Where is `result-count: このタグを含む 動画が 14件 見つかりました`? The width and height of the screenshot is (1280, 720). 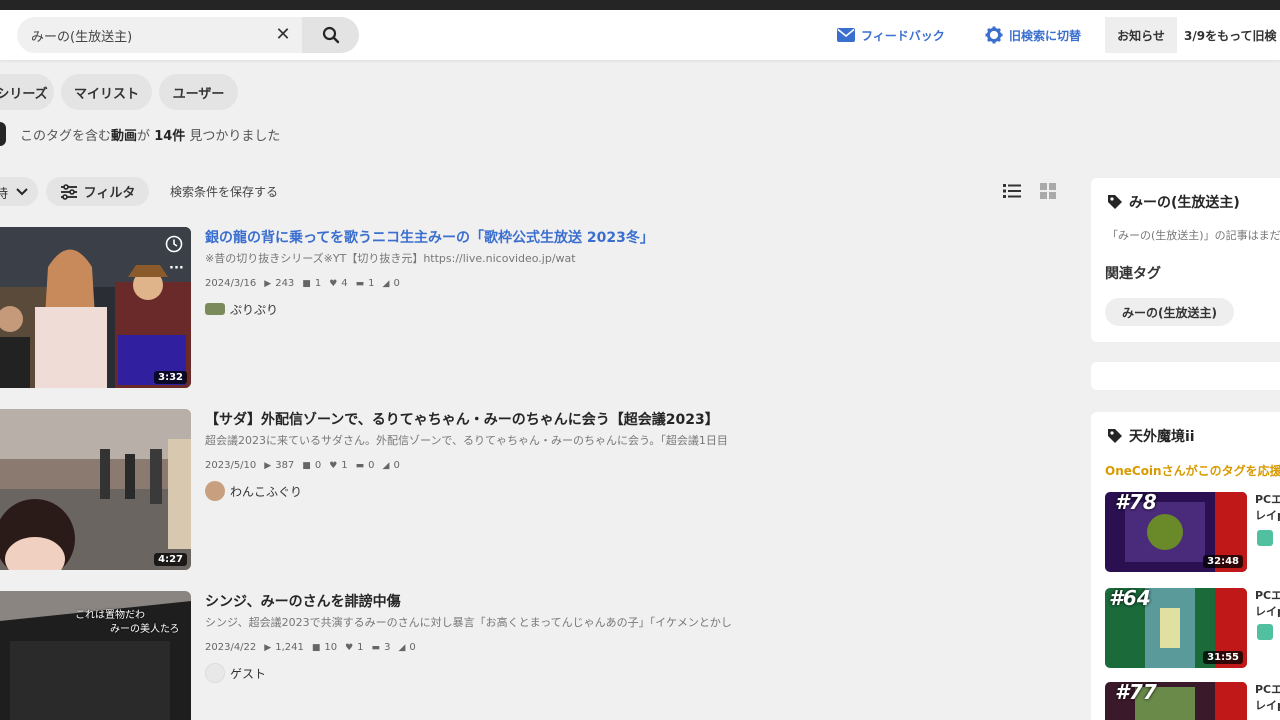 result-count: このタグを含む 動画が 14件 見つかりました is located at coordinates (140, 134).